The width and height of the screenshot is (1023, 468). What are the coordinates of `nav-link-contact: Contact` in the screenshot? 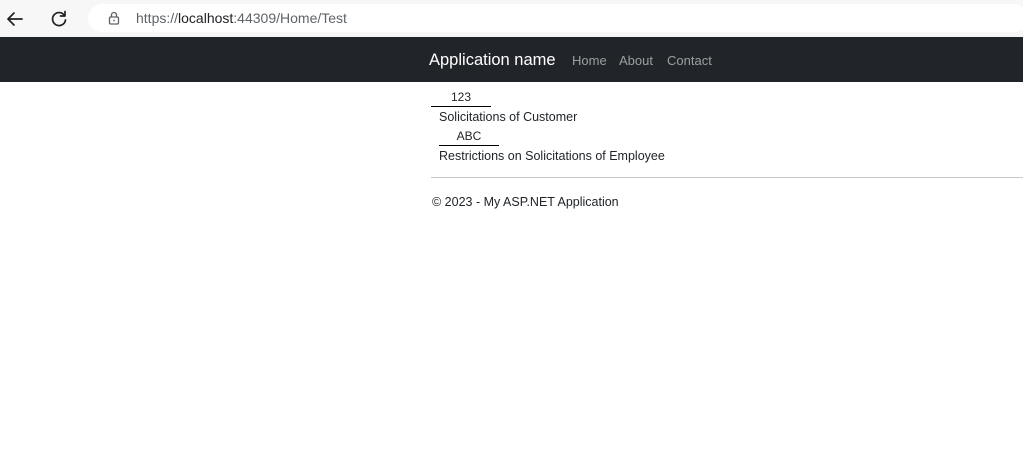 It's located at (689, 61).